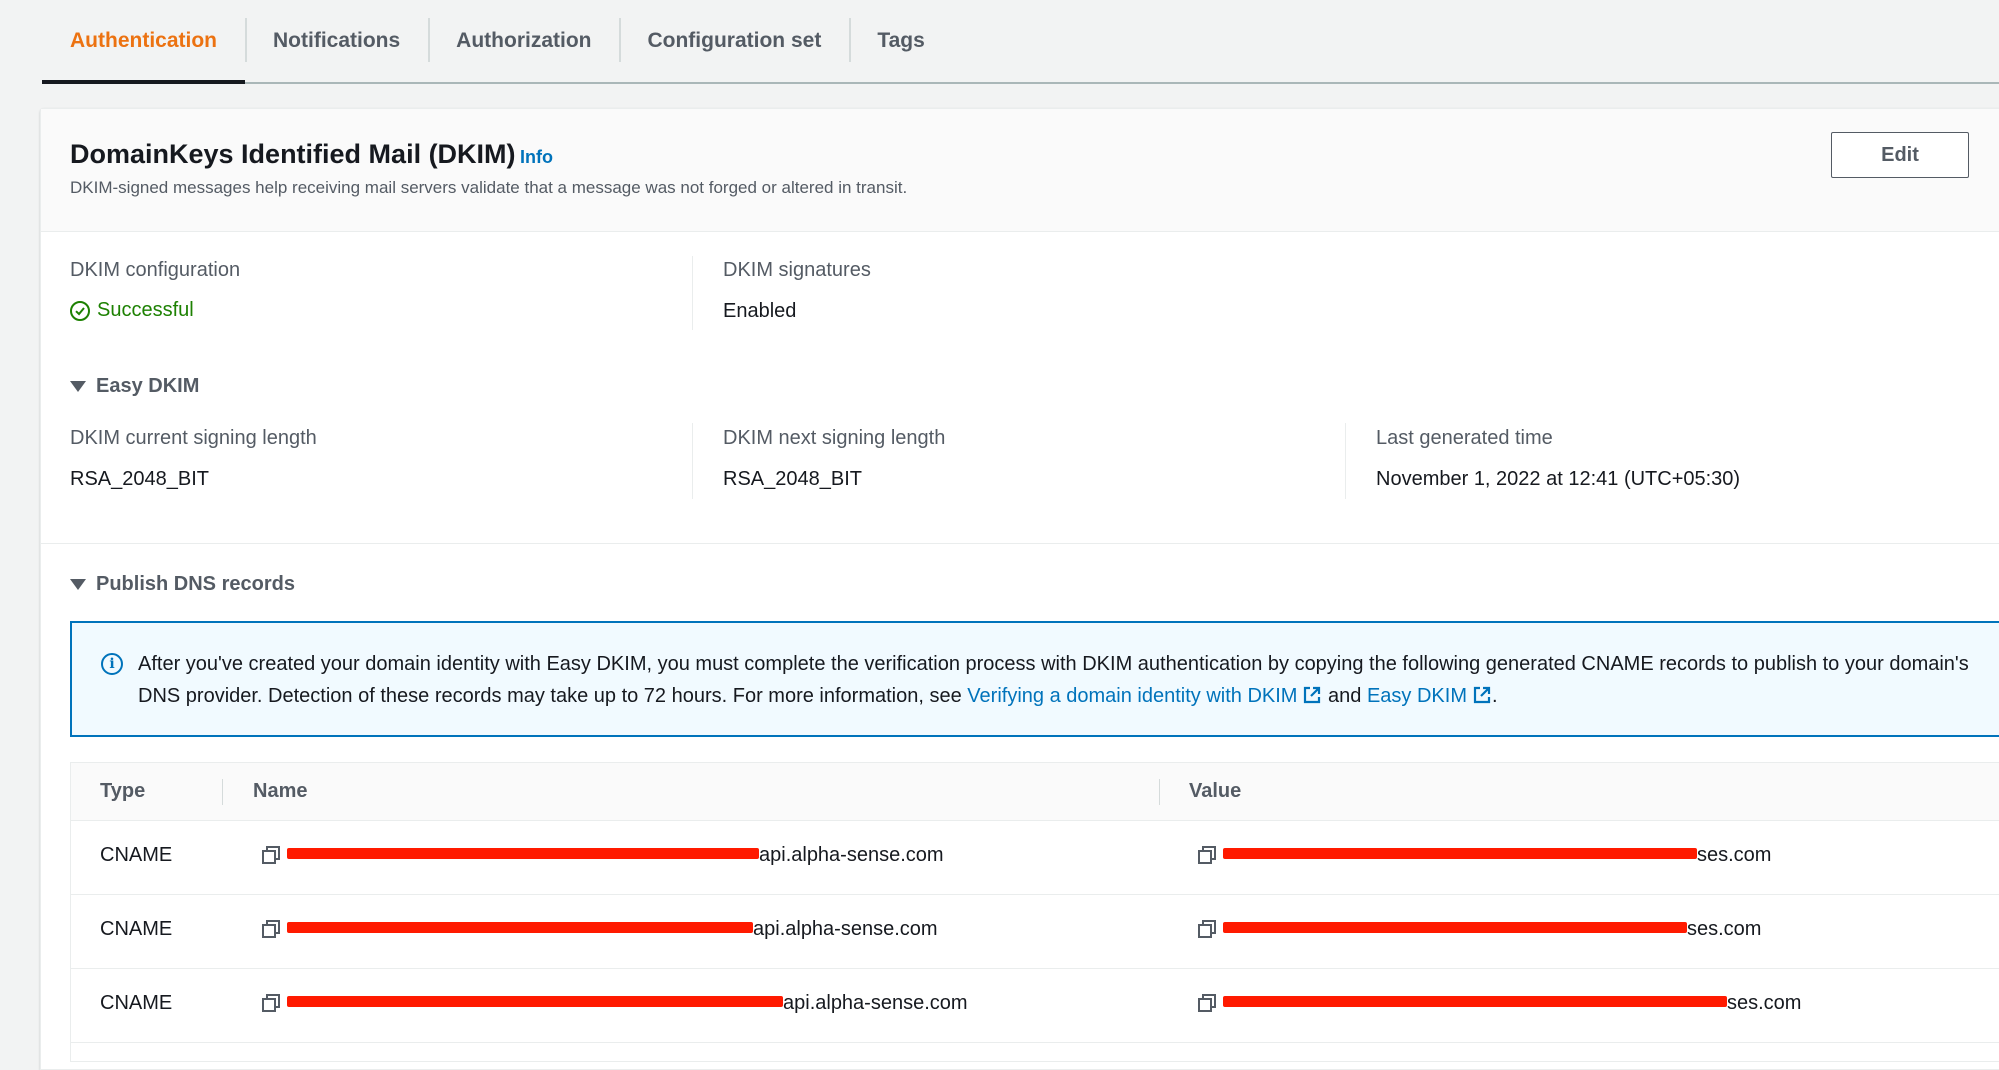  I want to click on easy-dkim-toggle: Easy DKIM, so click(134, 386).